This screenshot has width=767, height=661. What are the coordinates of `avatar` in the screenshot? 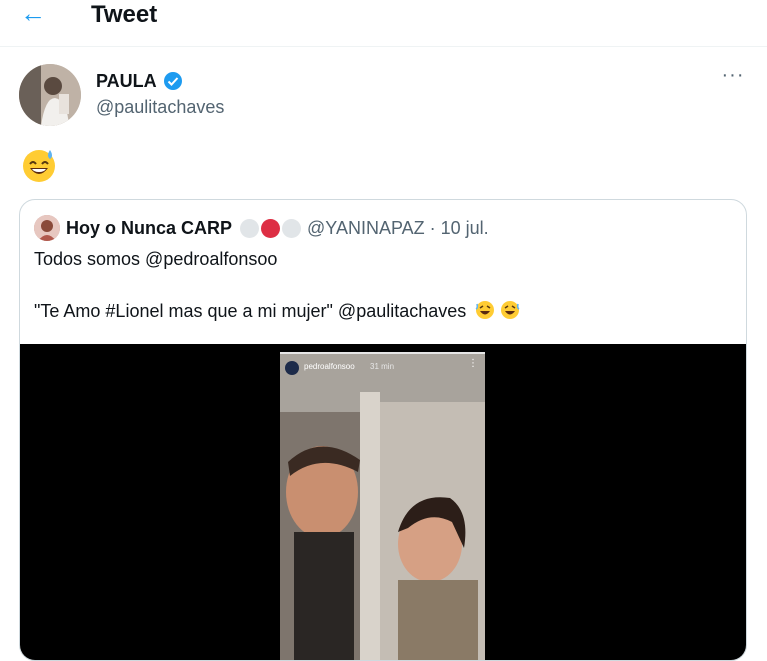 It's located at (50, 95).